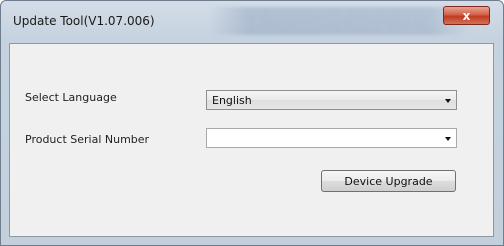 This screenshot has height=246, width=504. What do you see at coordinates (331, 138) in the screenshot?
I see `serial-number-combobox` at bounding box center [331, 138].